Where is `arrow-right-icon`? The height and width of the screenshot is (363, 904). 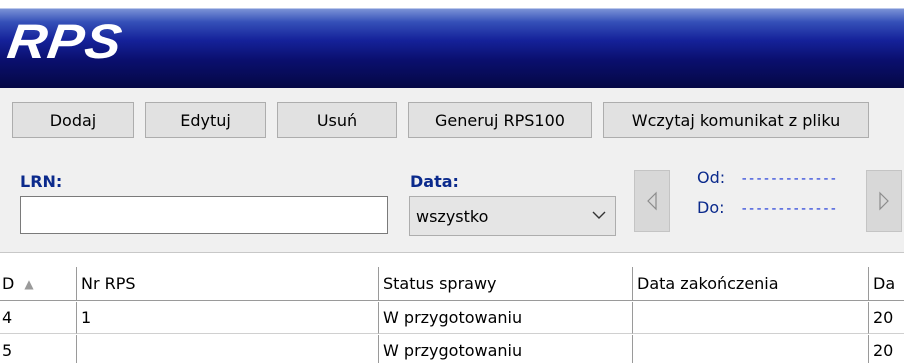
arrow-right-icon is located at coordinates (884, 201).